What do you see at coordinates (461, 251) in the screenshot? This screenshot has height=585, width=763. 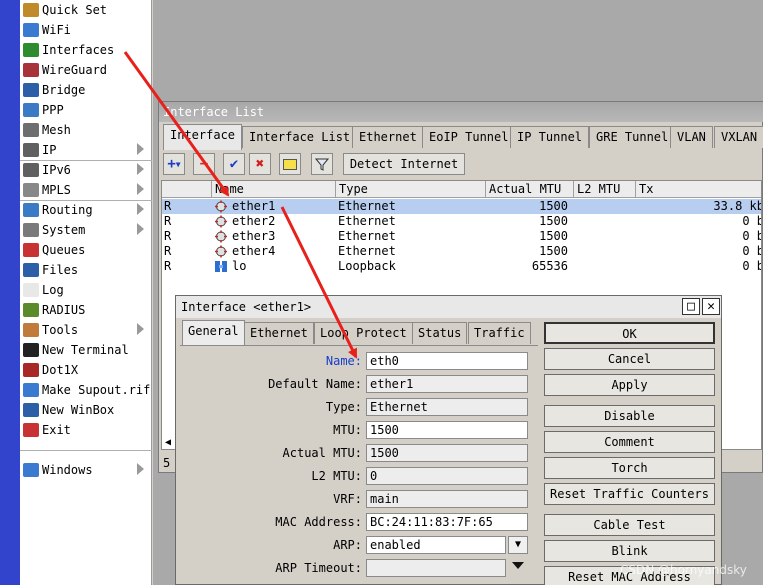 I see `table-row: Rether4 Ethernet 1500 0 b` at bounding box center [461, 251].